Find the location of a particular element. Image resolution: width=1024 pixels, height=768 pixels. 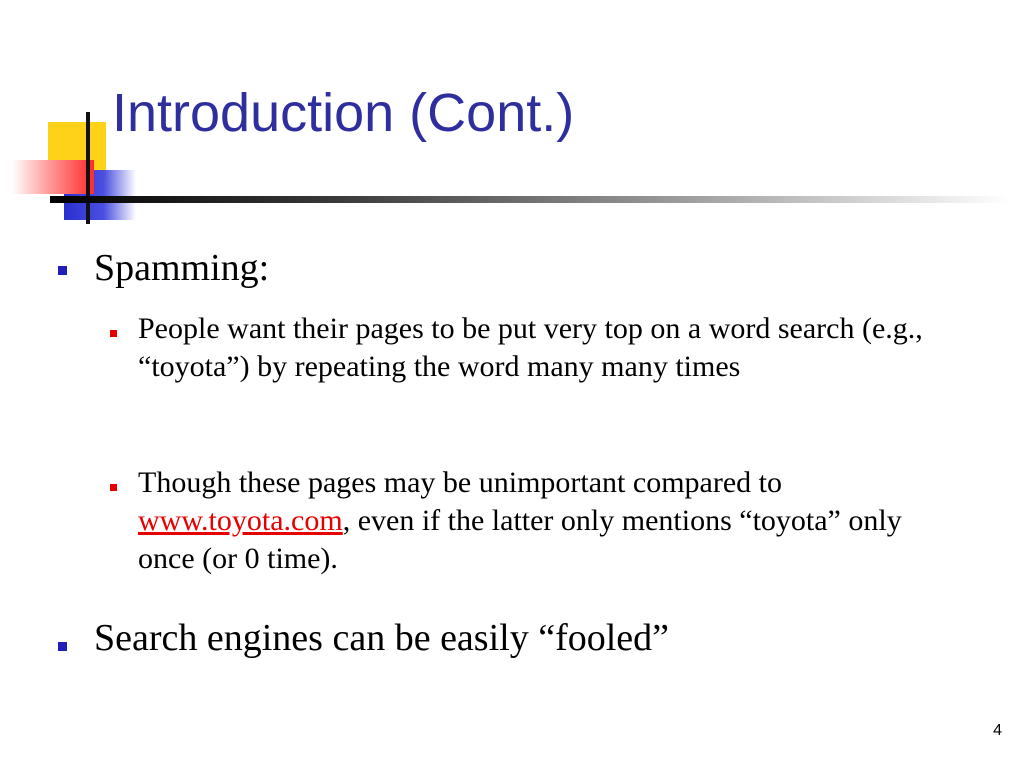

toyota-link: www.toyota.com is located at coordinates (240, 520).